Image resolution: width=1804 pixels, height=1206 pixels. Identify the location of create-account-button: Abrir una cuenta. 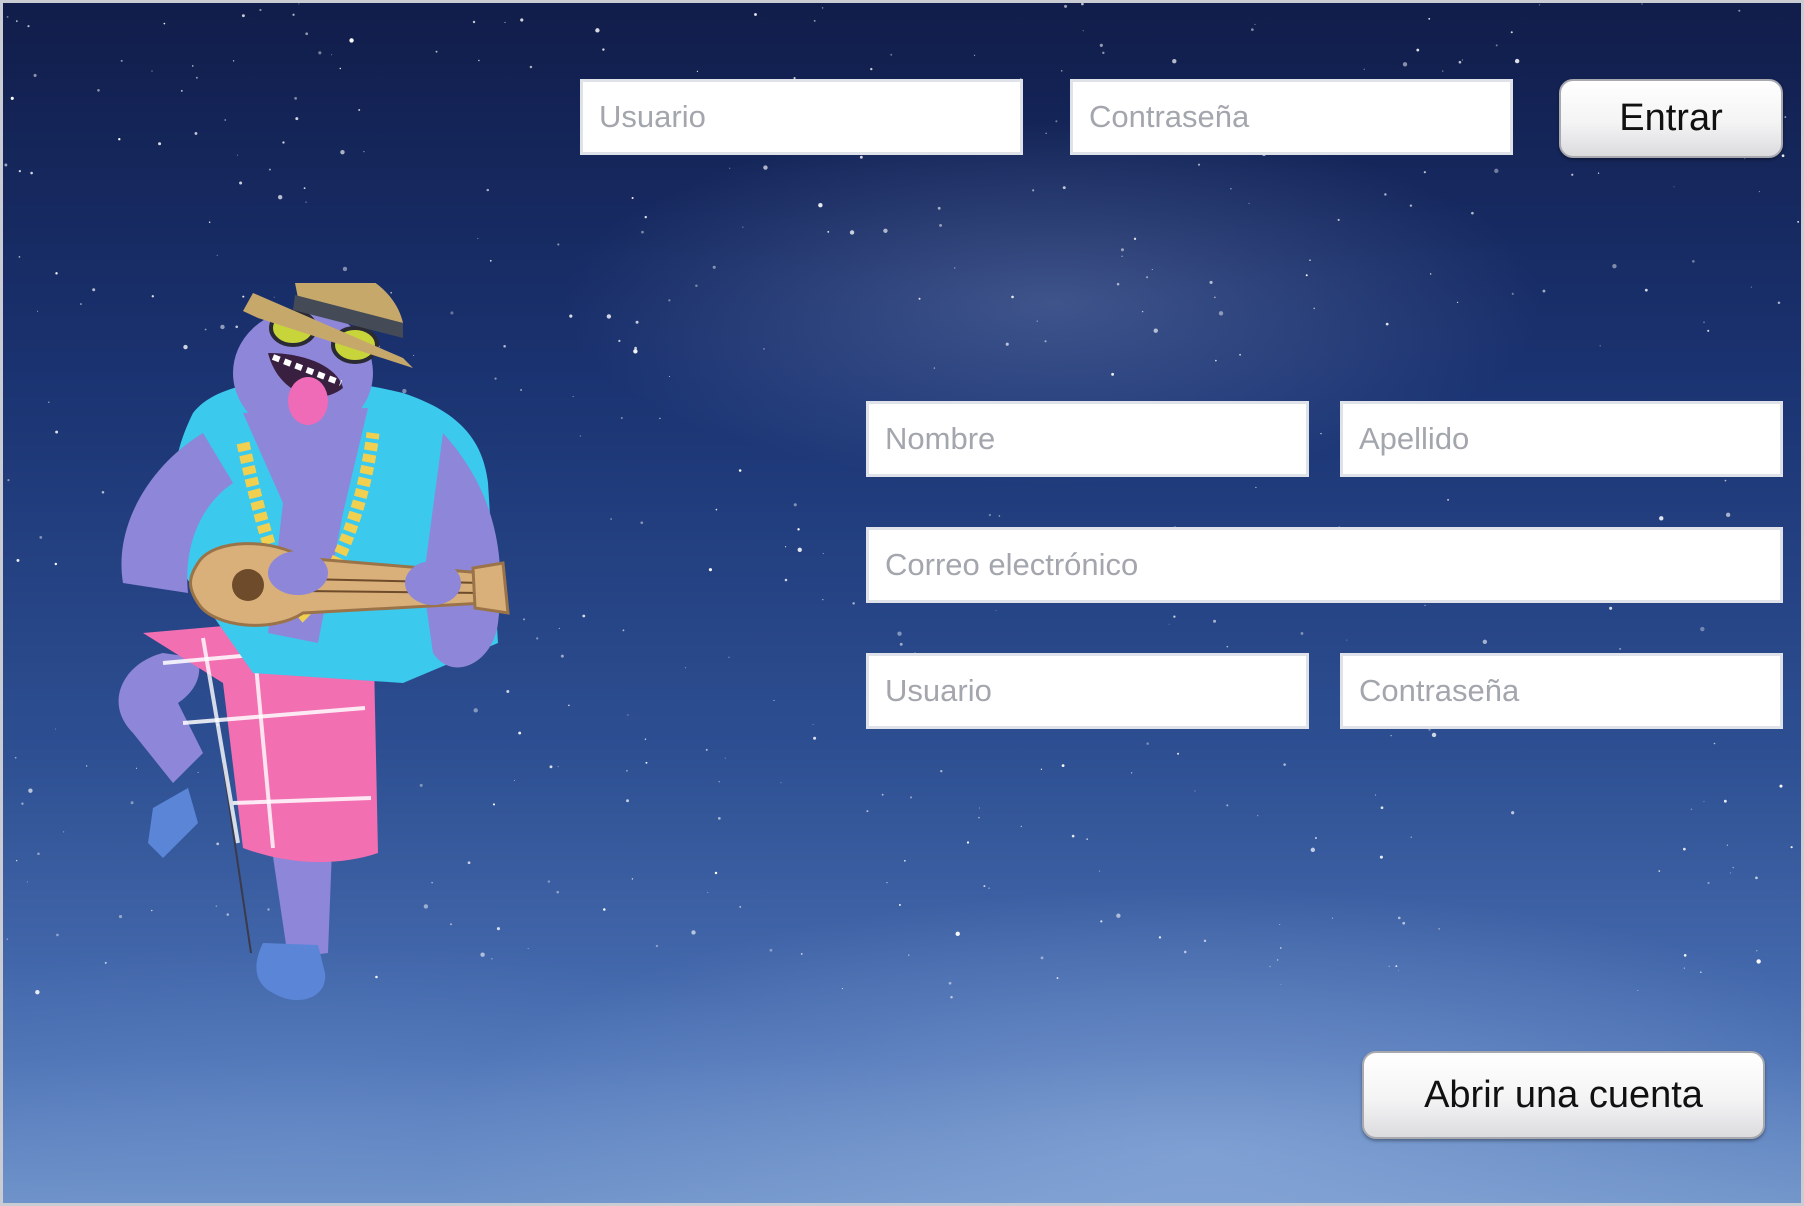
(1563, 1095).